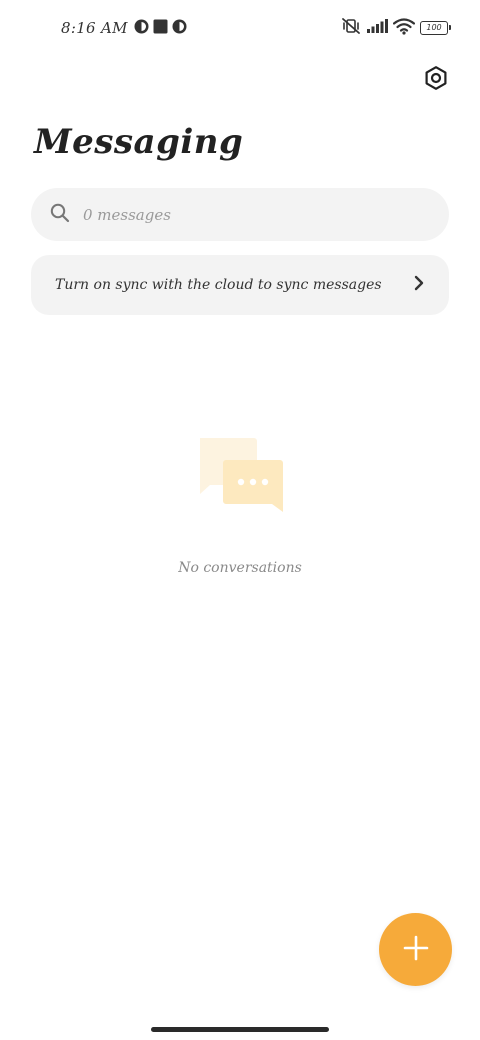 The image size is (480, 1040). I want to click on status-bar: 8:16 AM 100, so click(240, 28).